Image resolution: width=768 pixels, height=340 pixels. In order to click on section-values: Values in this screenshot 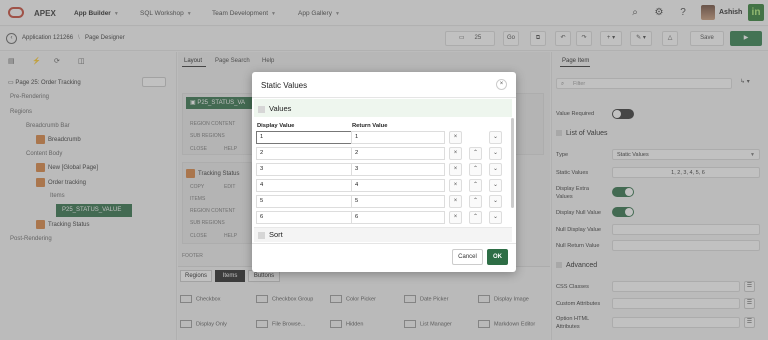, I will do `click(274, 108)`.